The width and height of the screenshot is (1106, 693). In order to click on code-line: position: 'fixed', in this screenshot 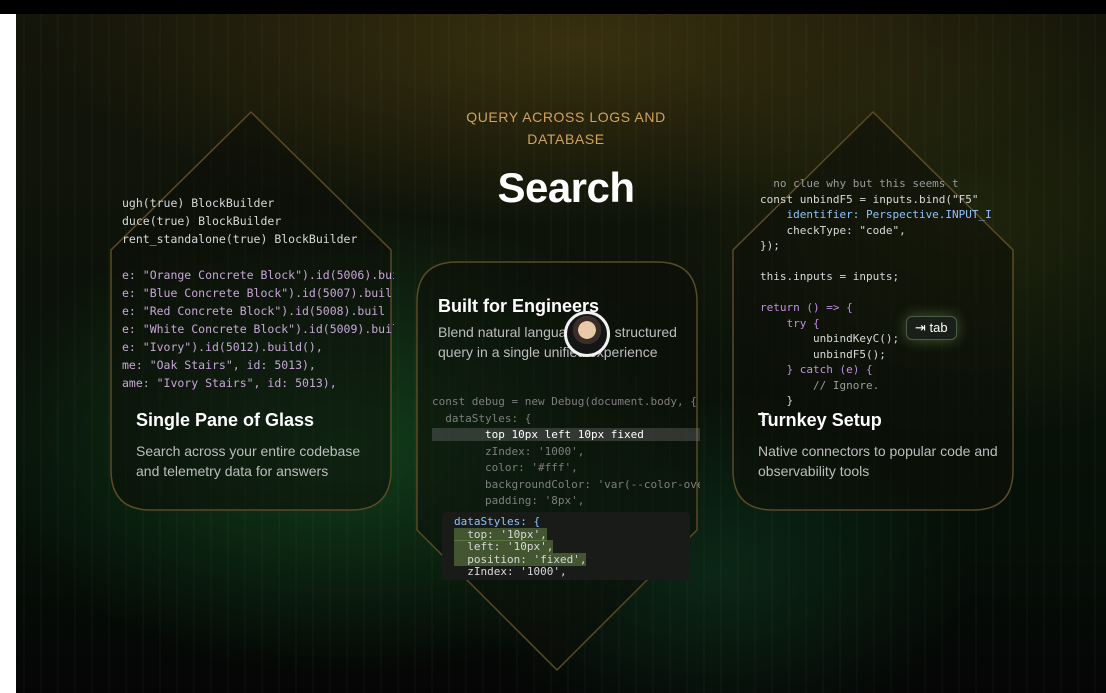, I will do `click(520, 559)`.